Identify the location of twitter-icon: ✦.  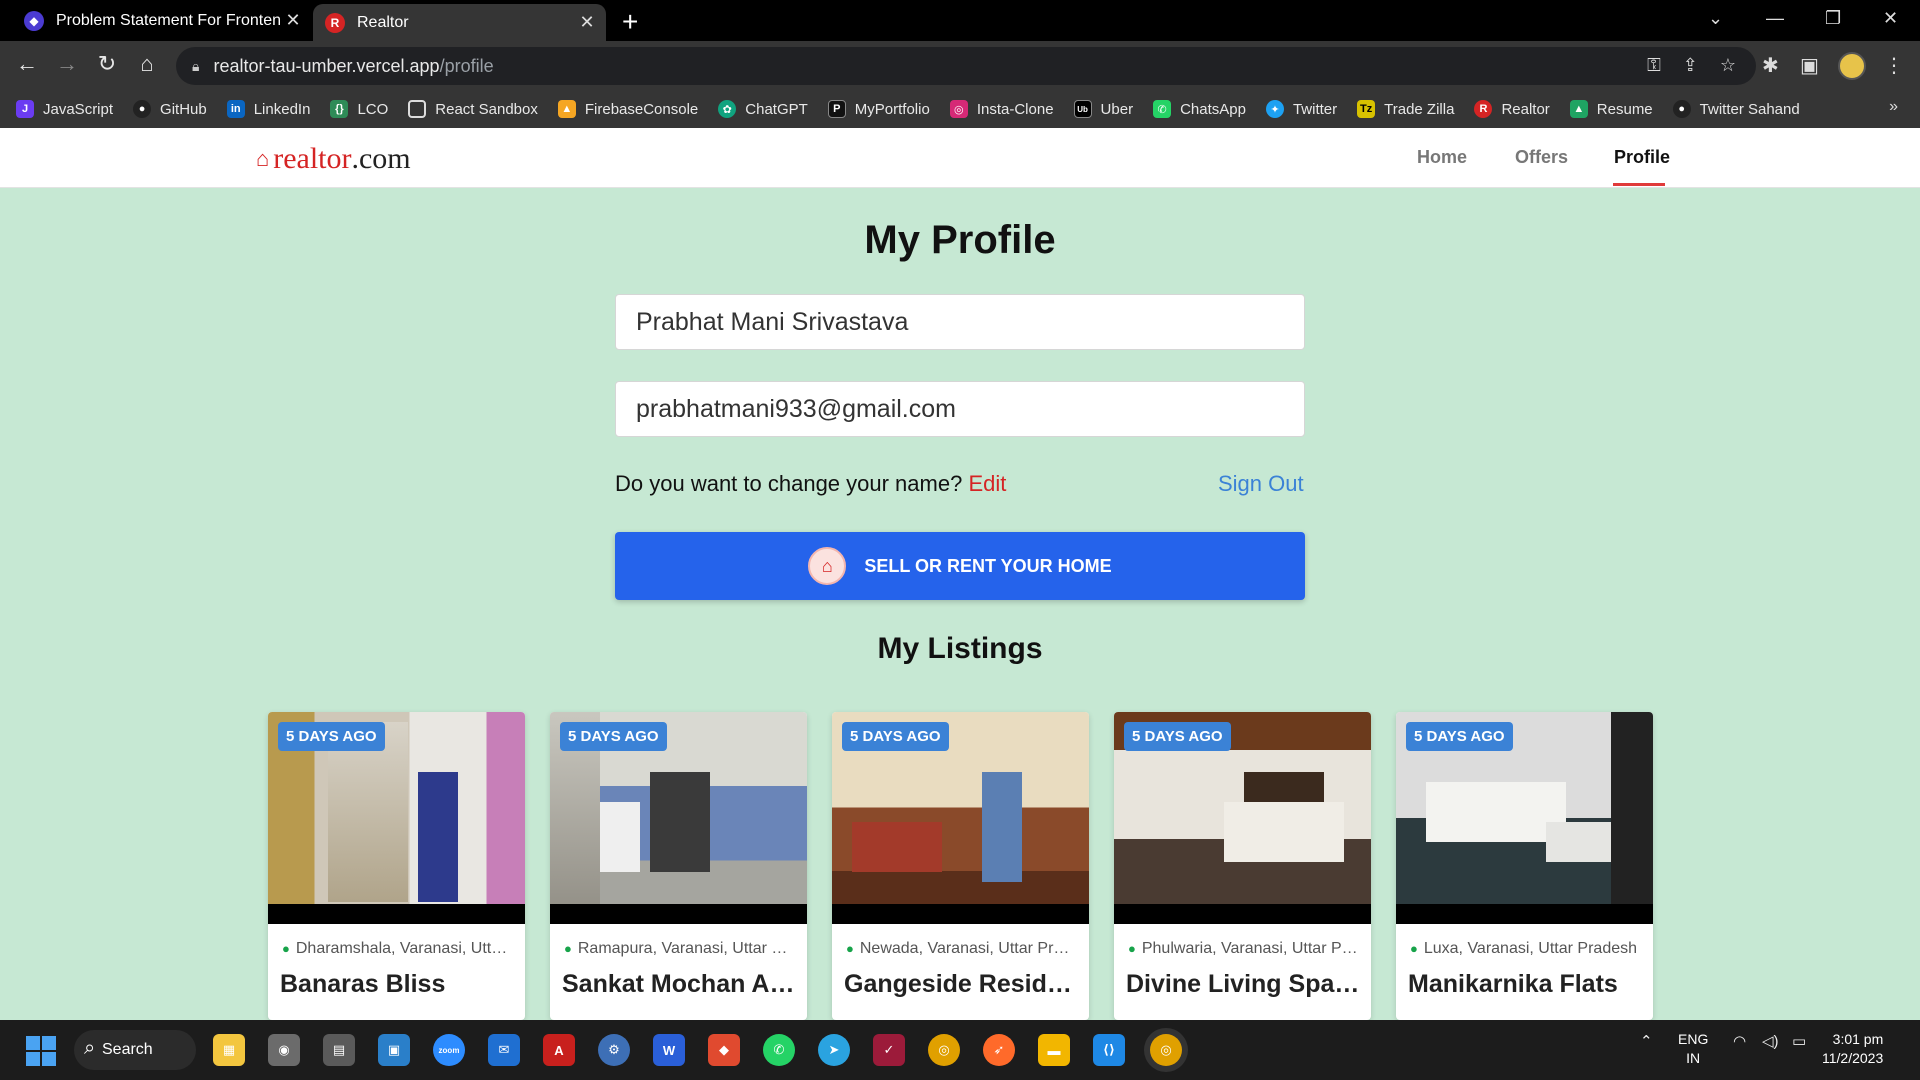
(1274, 109).